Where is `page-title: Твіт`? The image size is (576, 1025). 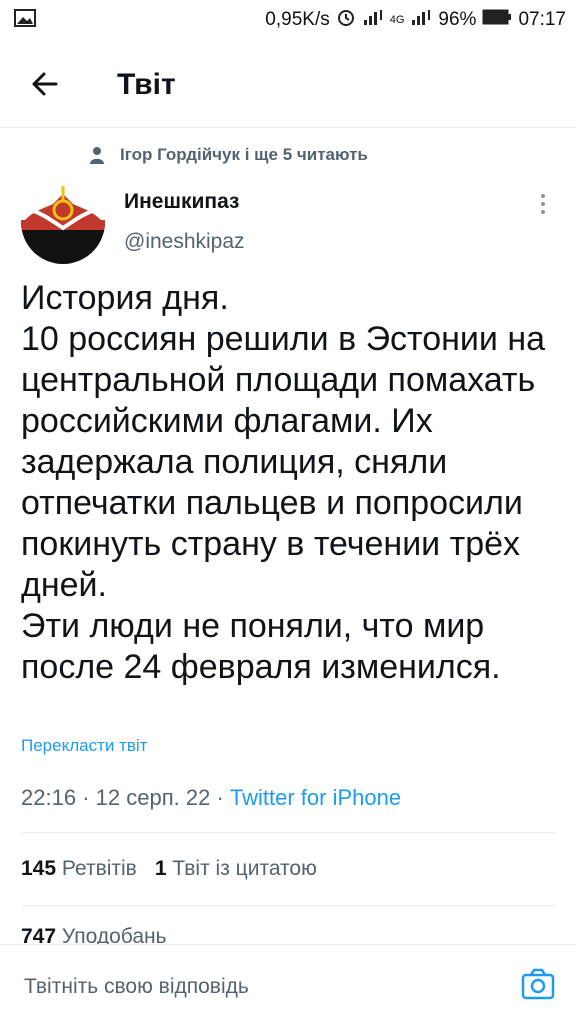
page-title: Твіт is located at coordinates (146, 84).